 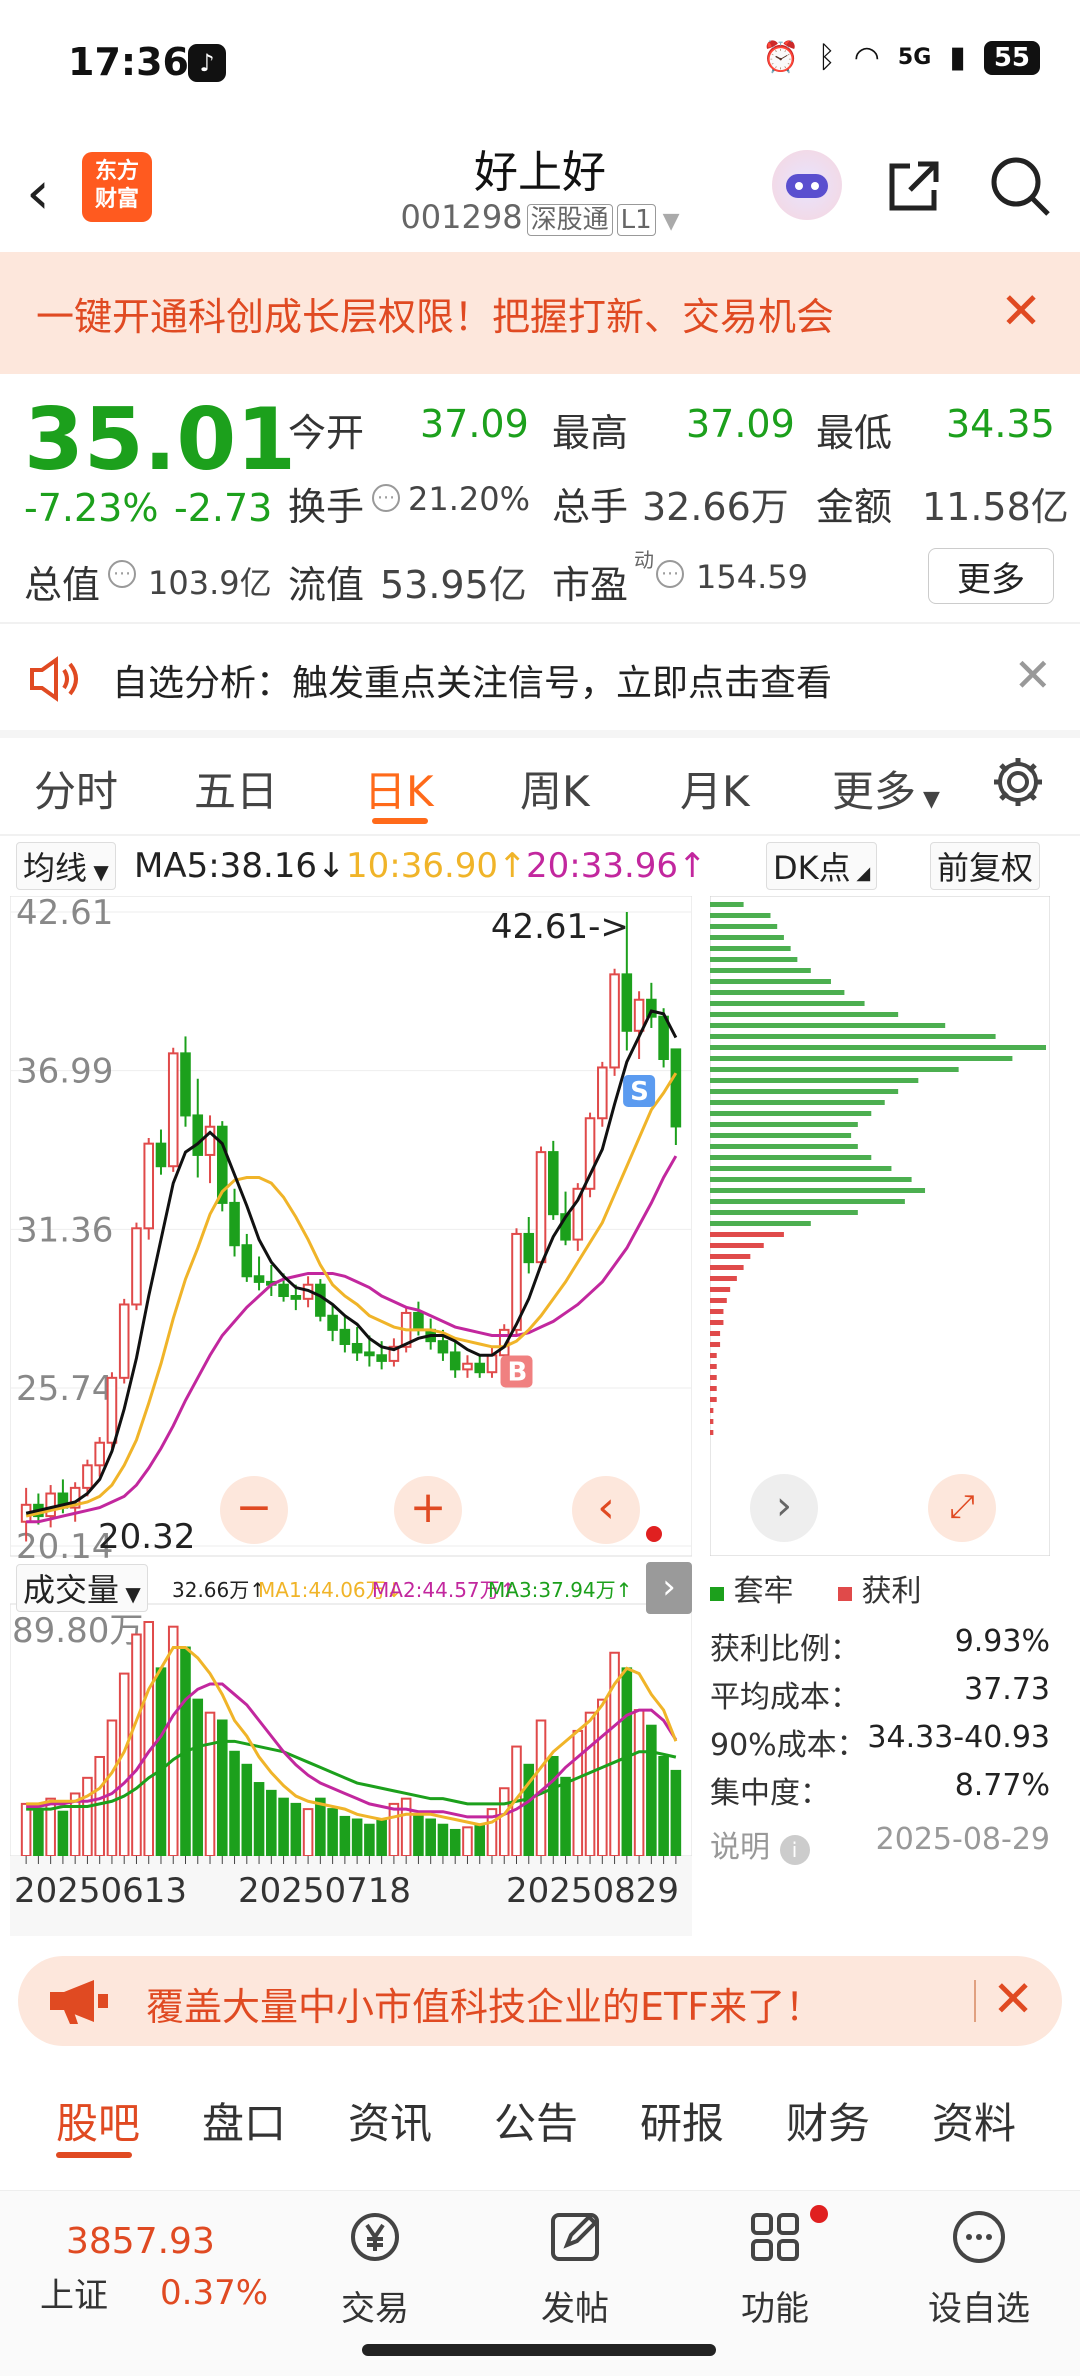 I want to click on nav-trade-label: 交易, so click(x=375, y=2309).